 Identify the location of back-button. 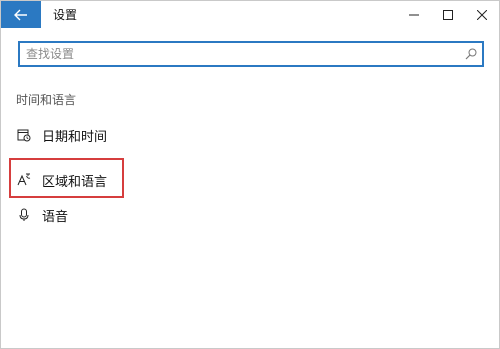
(21, 14).